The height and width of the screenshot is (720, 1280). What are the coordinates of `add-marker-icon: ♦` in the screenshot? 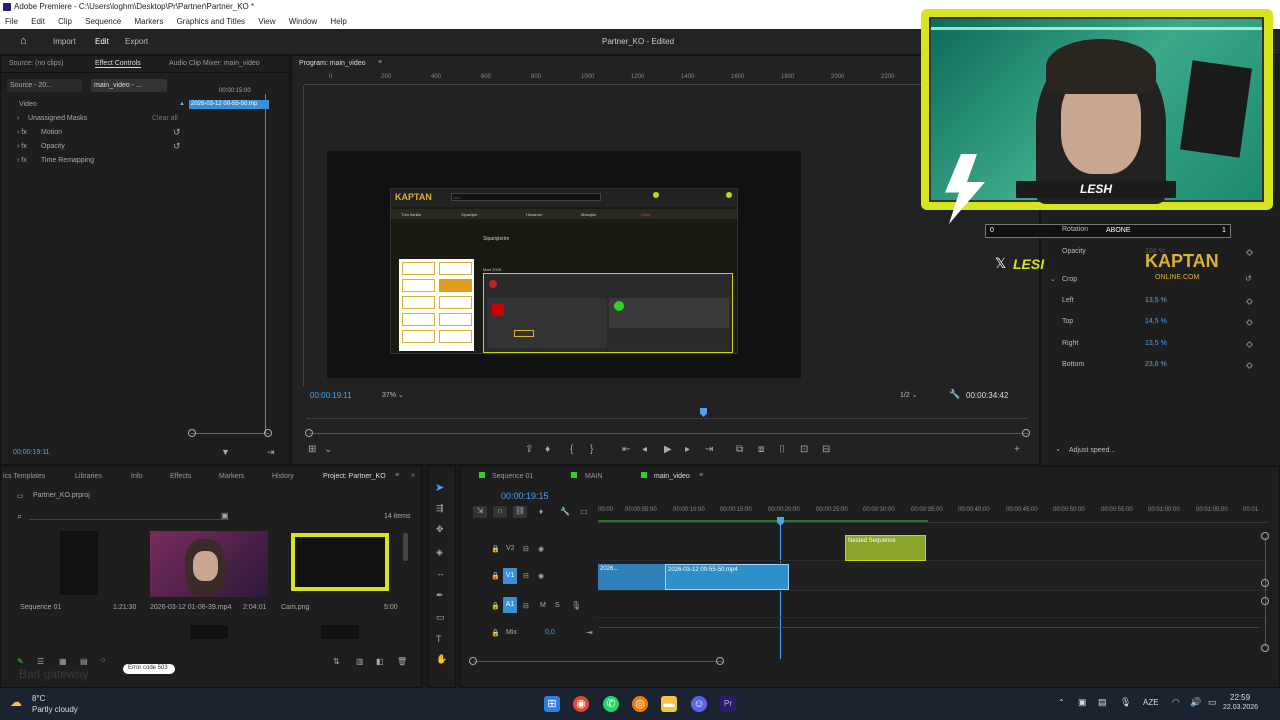 It's located at (541, 511).